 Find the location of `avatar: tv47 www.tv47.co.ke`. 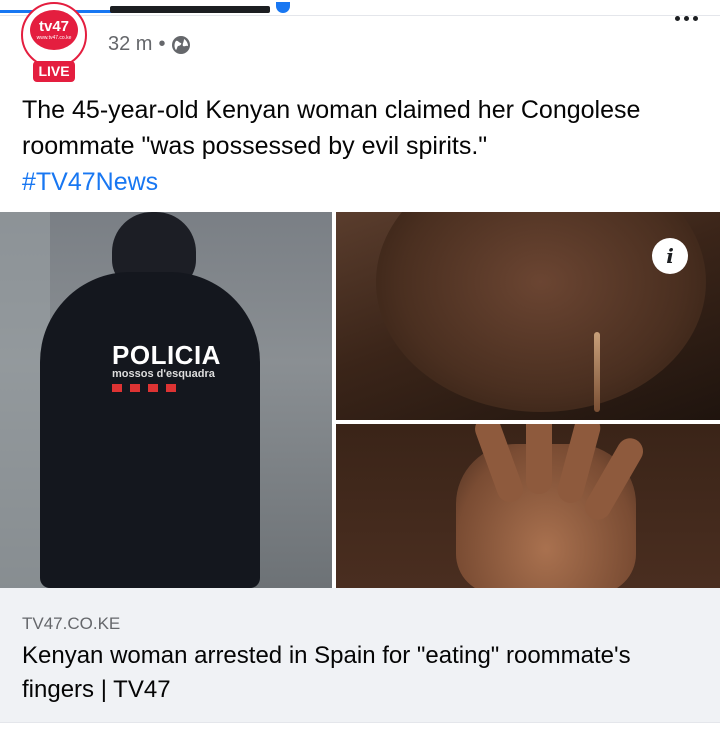

avatar: tv47 www.tv47.co.ke is located at coordinates (54, 35).